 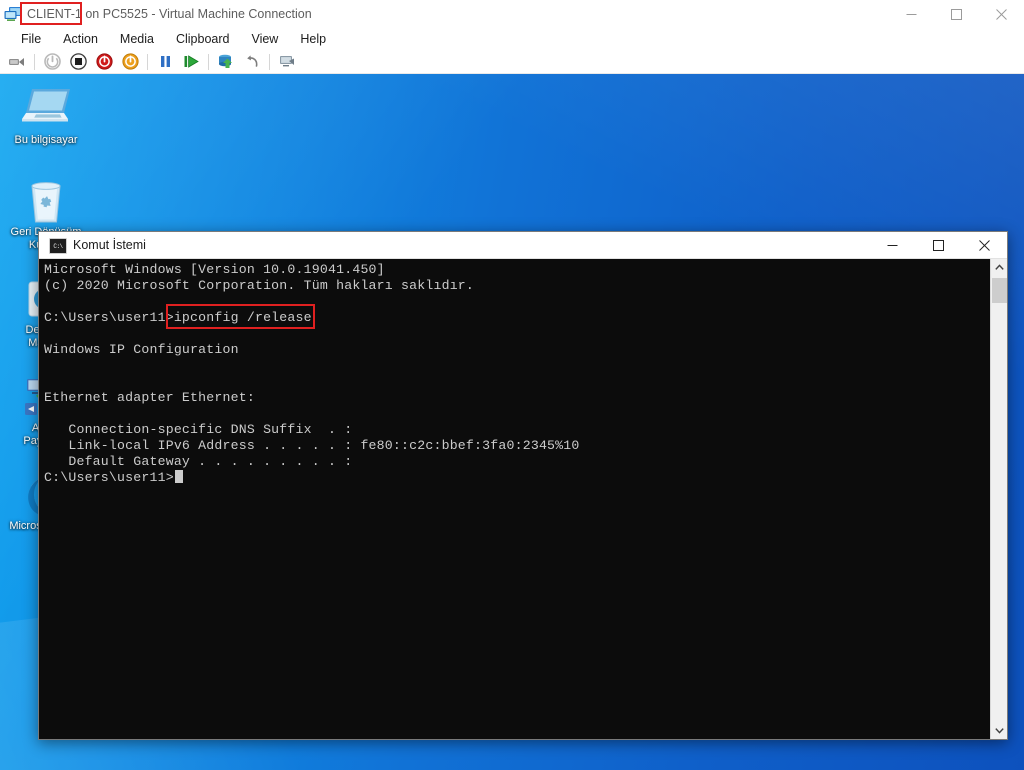 I want to click on scroll-up-arrow-icon, so click(x=999, y=267).